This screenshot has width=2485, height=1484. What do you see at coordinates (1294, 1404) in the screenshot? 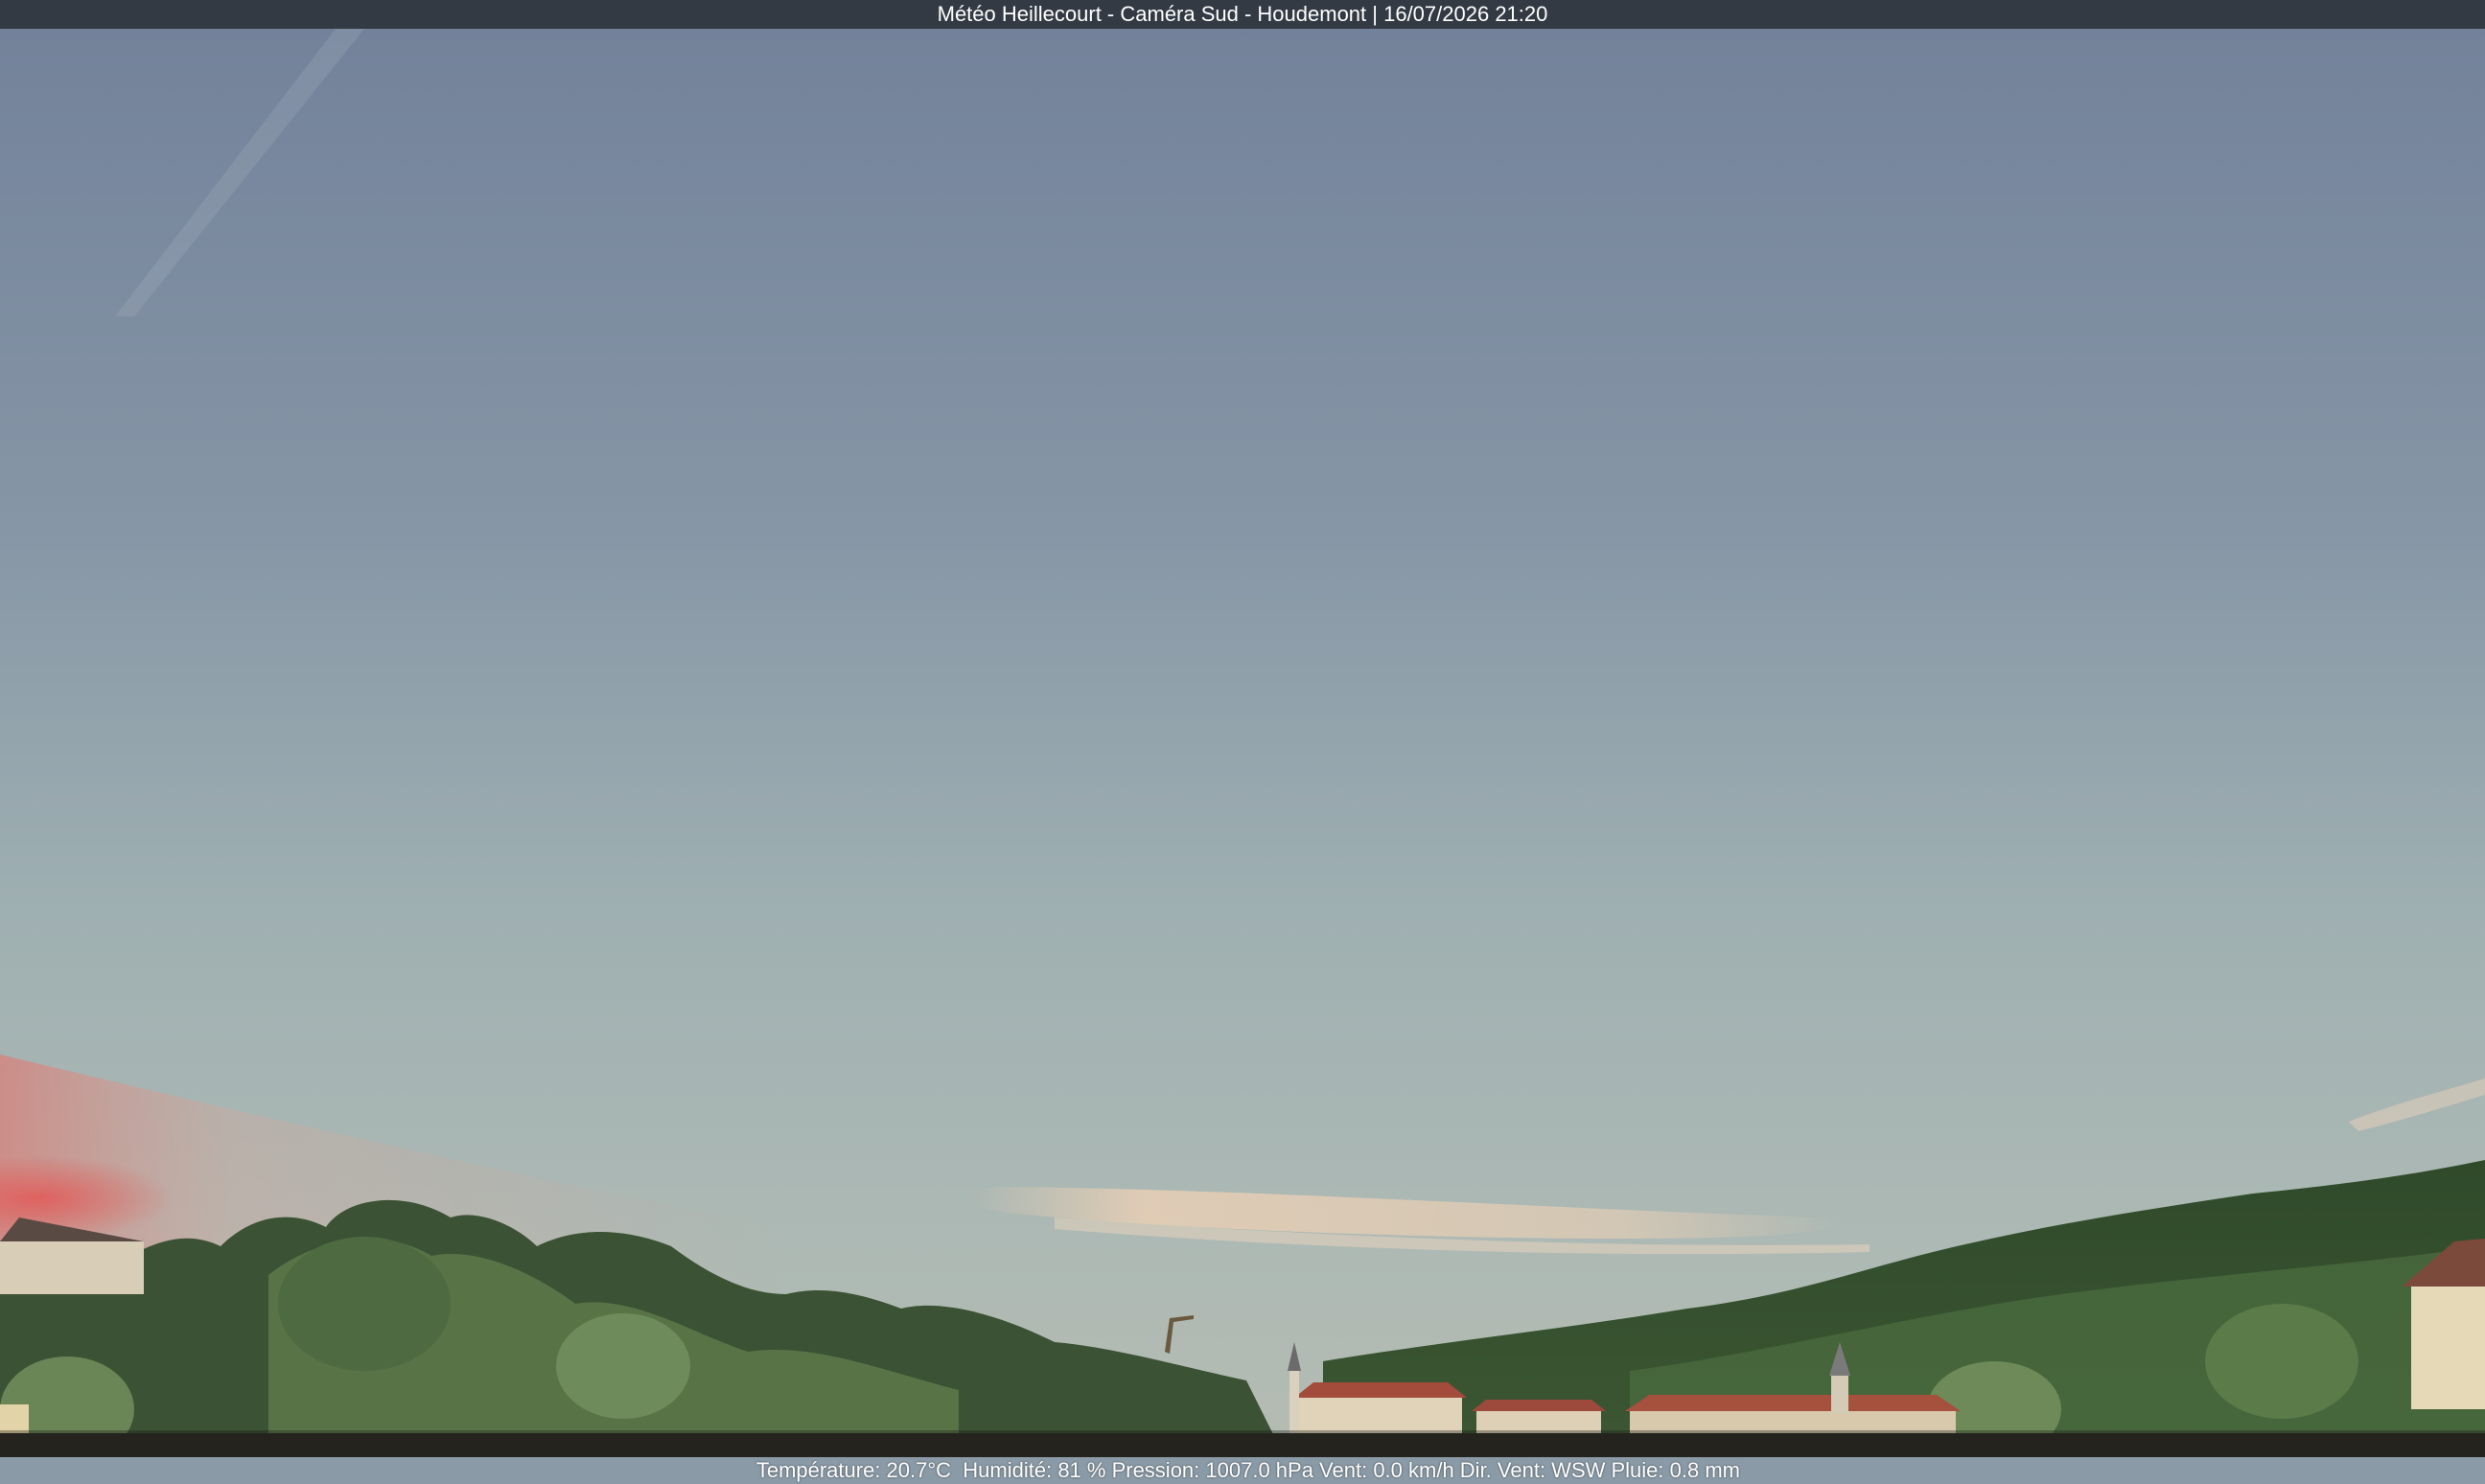
I see `church-tower` at bounding box center [1294, 1404].